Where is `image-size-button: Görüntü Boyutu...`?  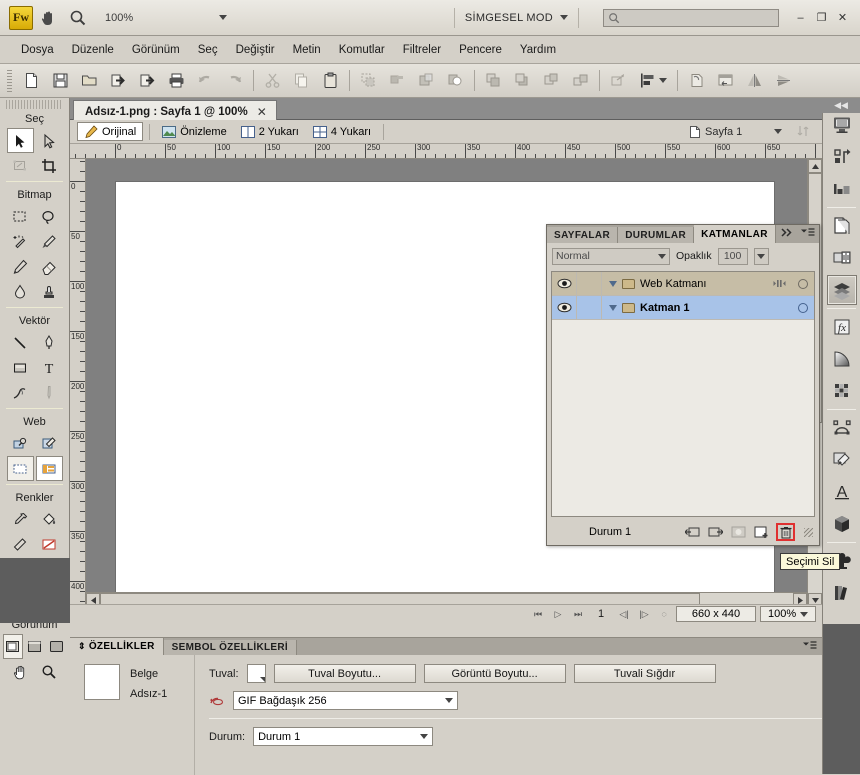 image-size-button: Görüntü Boyutu... is located at coordinates (494, 673).